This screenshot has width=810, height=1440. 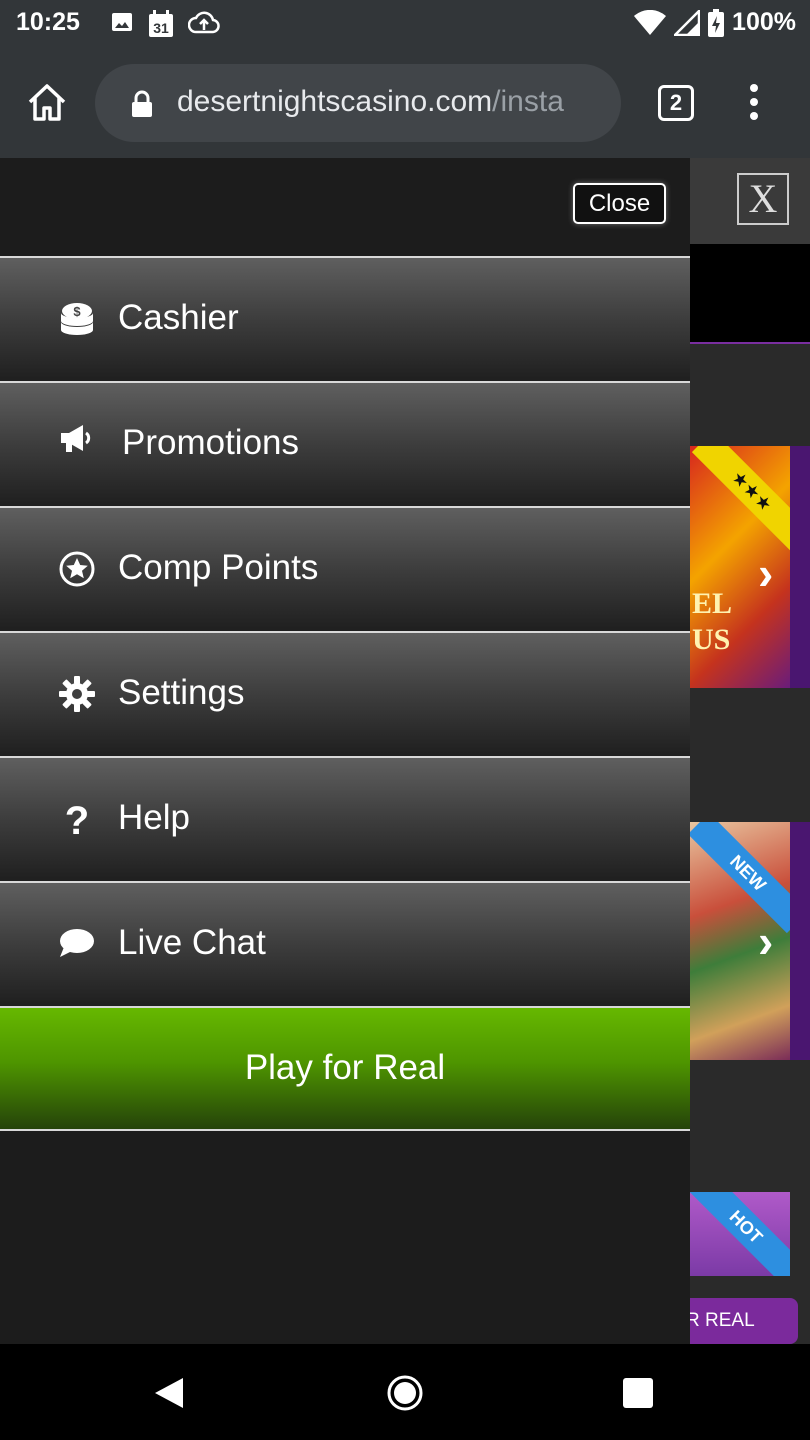 I want to click on status-bar: 10:25 31 100%, so click(x=405, y=24).